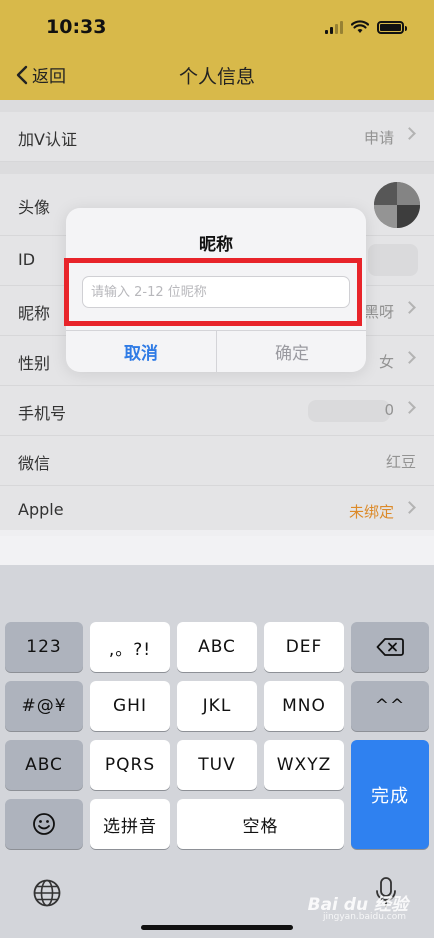  I want to click on status-icons, so click(366, 27).